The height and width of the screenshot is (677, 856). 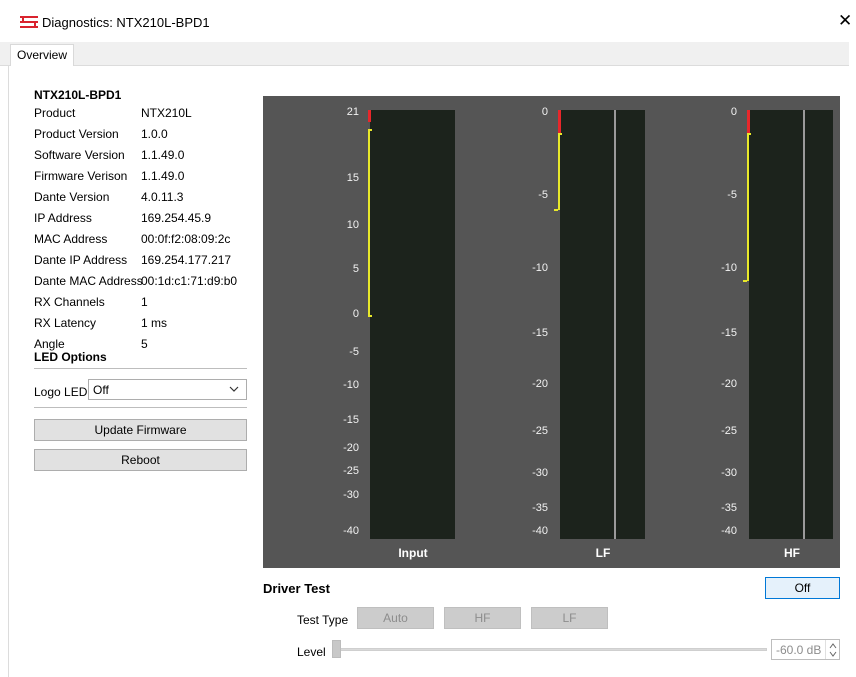 What do you see at coordinates (154, 323) in the screenshot?
I see `info-value: 1 ms` at bounding box center [154, 323].